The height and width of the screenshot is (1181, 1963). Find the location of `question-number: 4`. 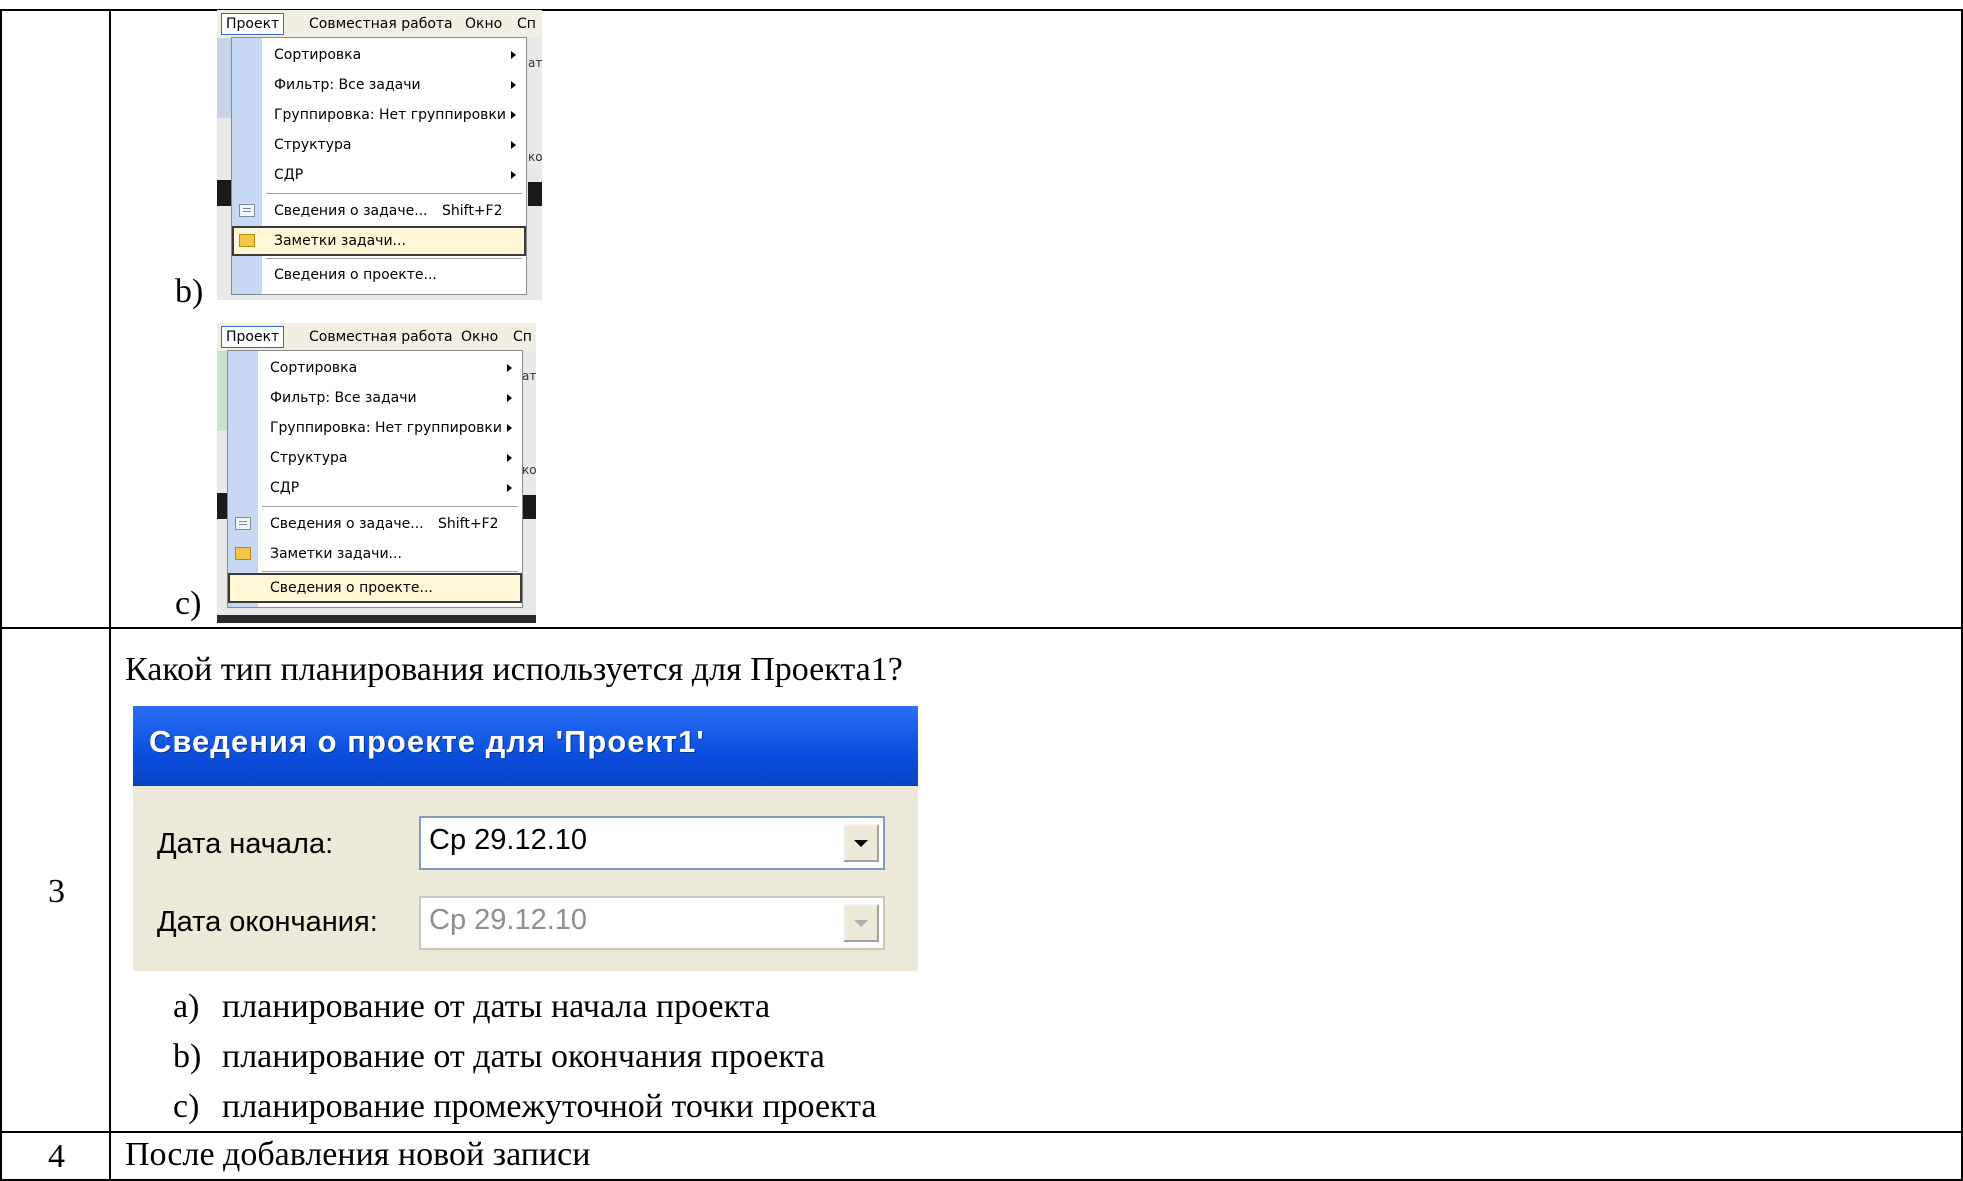

question-number: 4 is located at coordinates (56, 1156).